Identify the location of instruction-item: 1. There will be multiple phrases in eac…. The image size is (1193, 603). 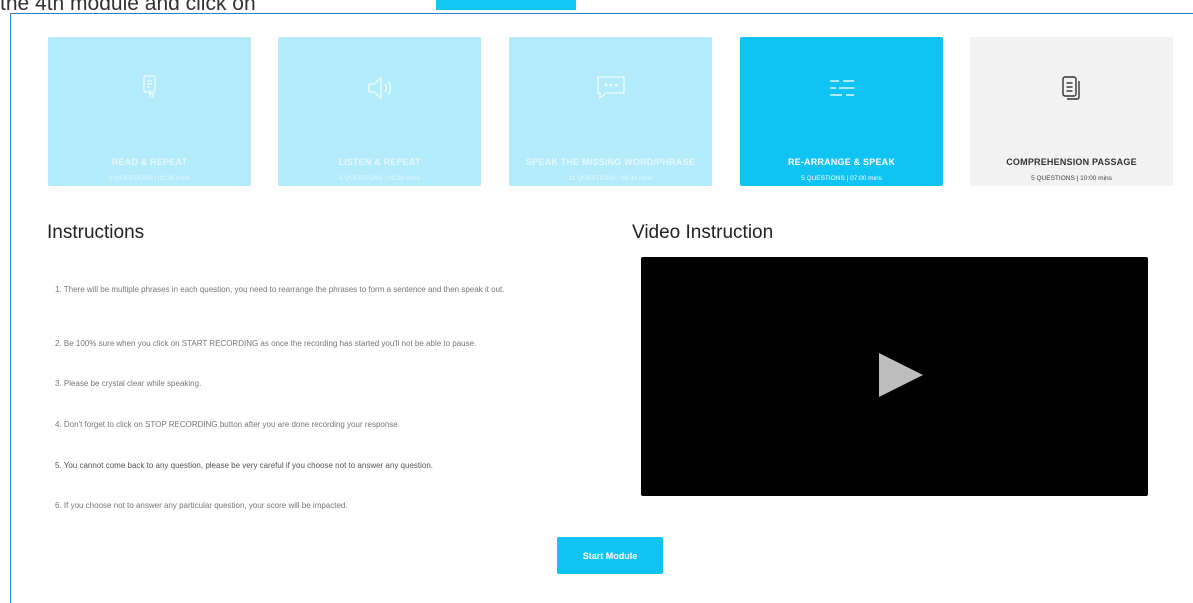
(280, 289).